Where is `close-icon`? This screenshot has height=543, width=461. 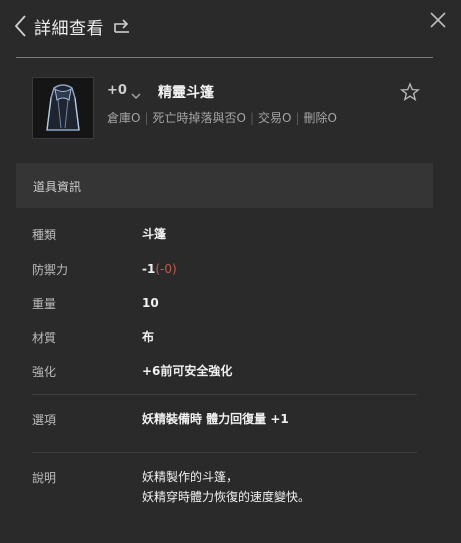
close-icon is located at coordinates (438, 20).